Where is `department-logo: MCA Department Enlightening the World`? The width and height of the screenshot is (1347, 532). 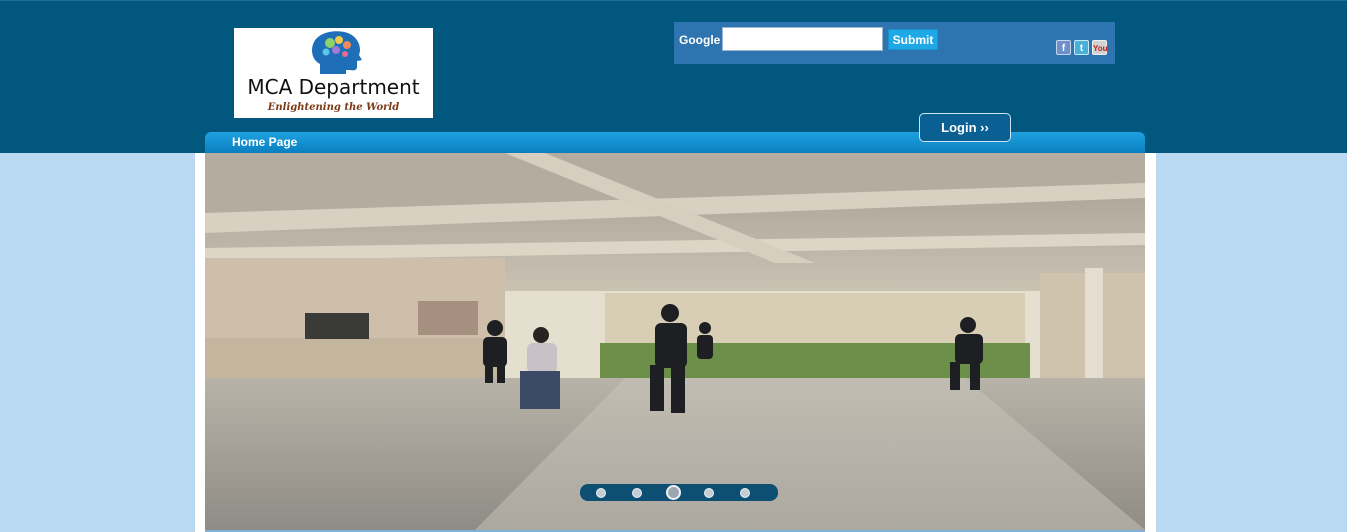
department-logo: MCA Department Enlightening the World is located at coordinates (333, 73).